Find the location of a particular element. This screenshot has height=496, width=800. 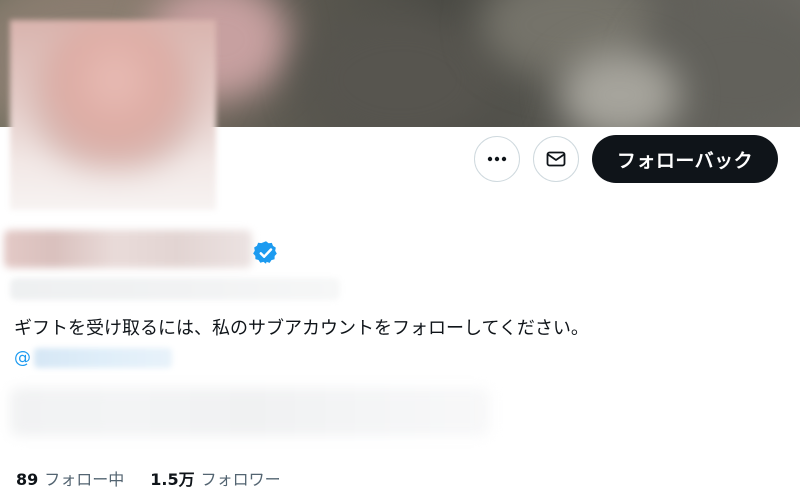

display-name is located at coordinates (128, 249).